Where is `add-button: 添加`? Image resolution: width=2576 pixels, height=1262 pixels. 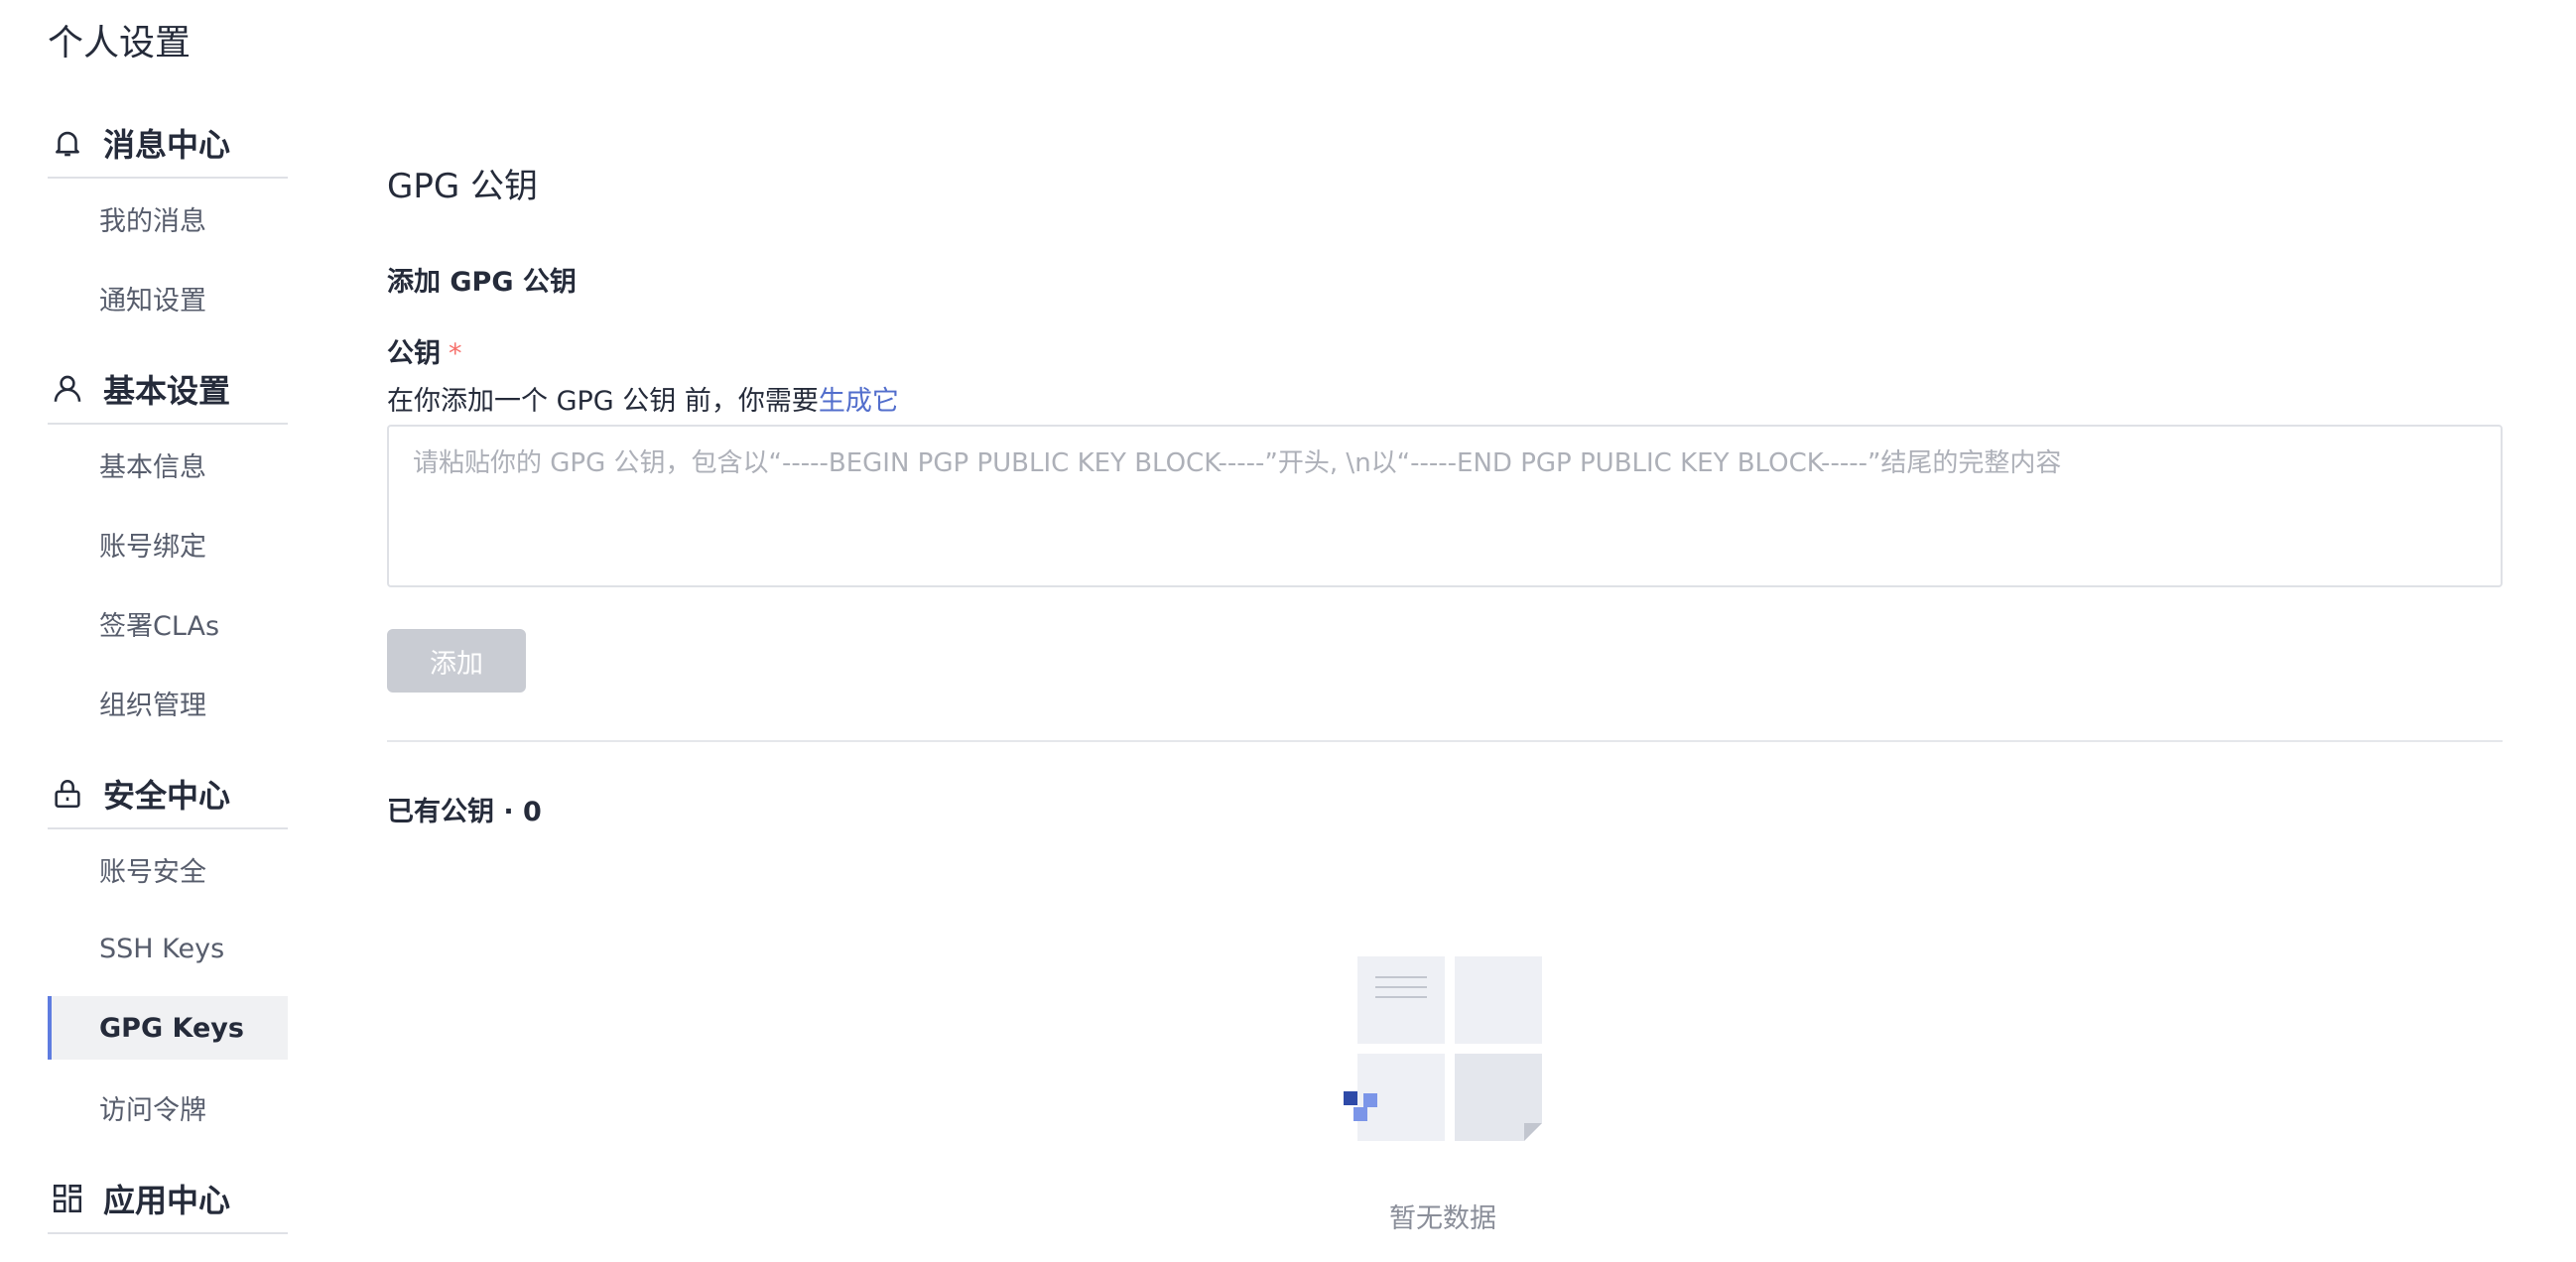
add-button: 添加 is located at coordinates (457, 661).